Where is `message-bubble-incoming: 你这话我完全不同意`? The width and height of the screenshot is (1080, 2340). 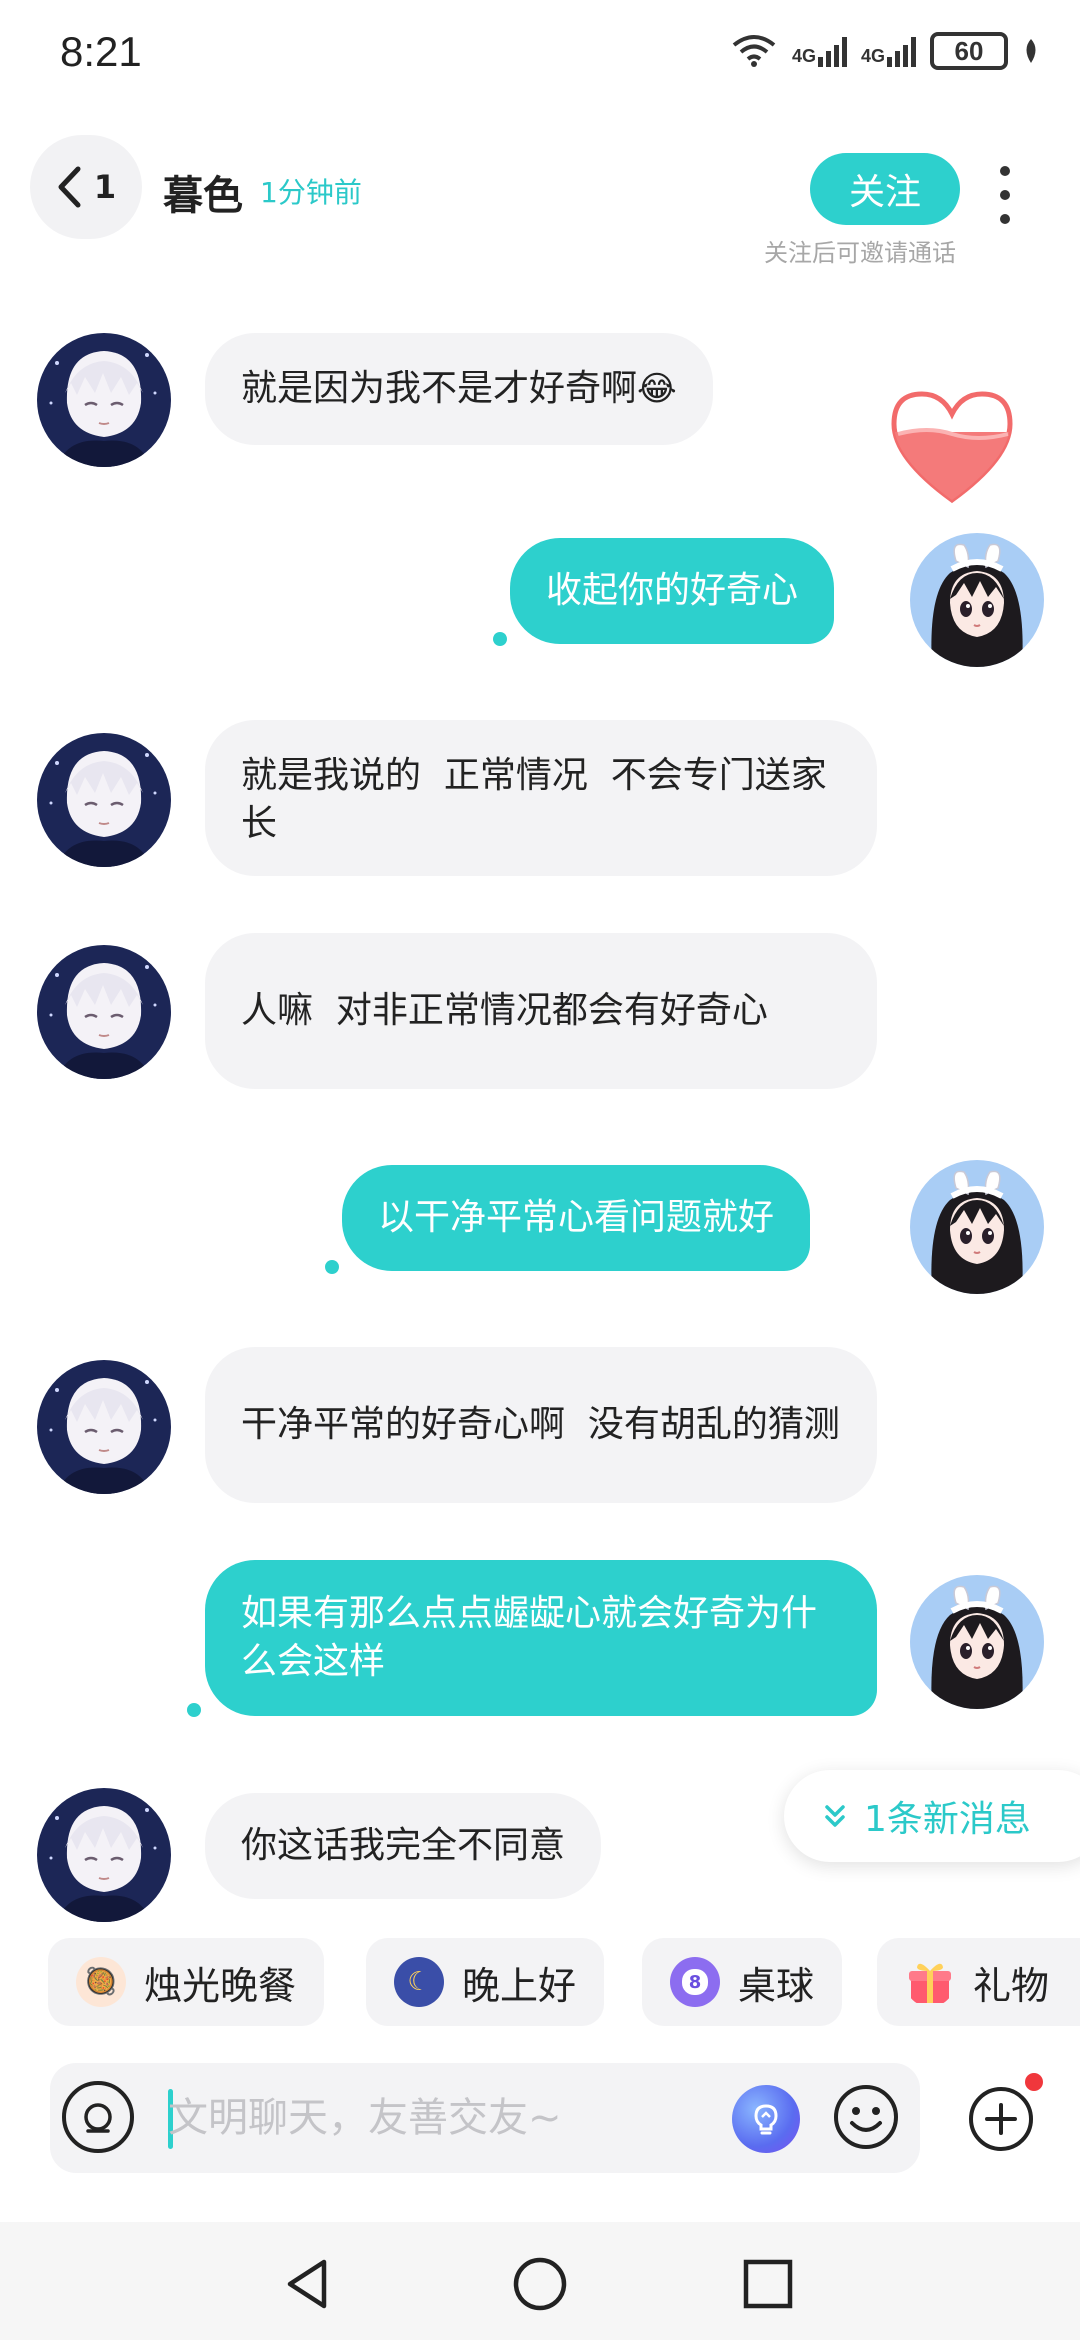
message-bubble-incoming: 你这话我完全不同意 is located at coordinates (403, 1846).